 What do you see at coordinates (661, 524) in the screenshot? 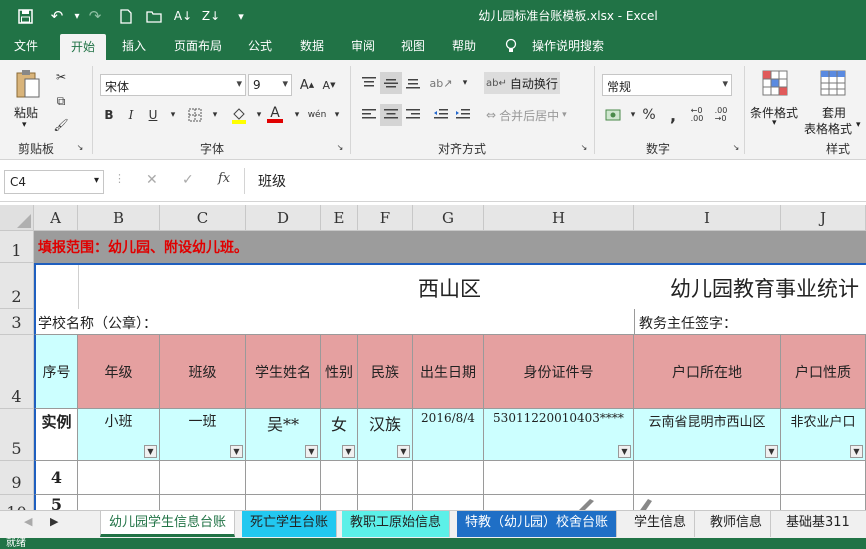
I see `sheet-tab-student: 学生信息` at bounding box center [661, 524].